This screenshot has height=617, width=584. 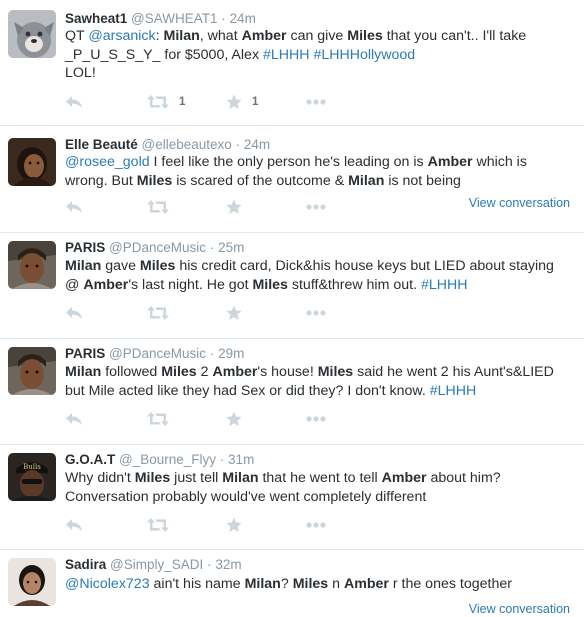 What do you see at coordinates (101, 144) in the screenshot?
I see `fullname: Elle Beauté` at bounding box center [101, 144].